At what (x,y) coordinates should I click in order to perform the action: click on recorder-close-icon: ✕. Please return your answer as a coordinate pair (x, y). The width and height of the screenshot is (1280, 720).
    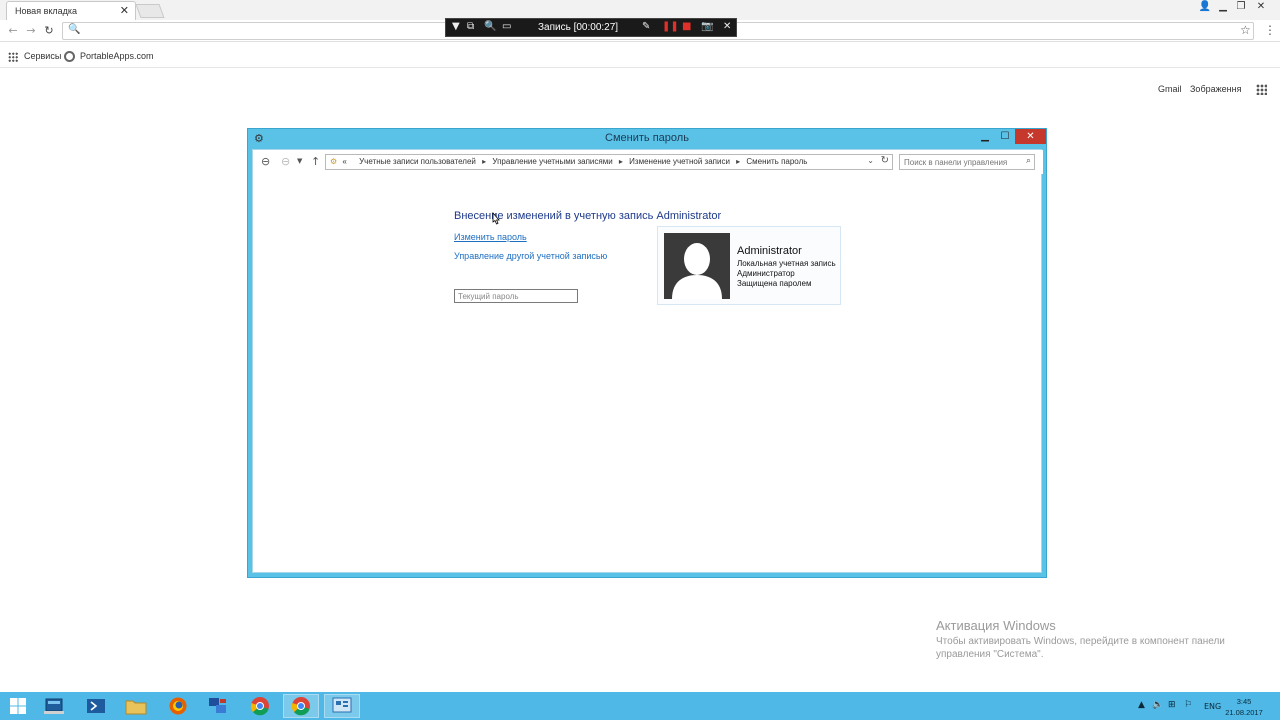
    Looking at the image, I should click on (727, 26).